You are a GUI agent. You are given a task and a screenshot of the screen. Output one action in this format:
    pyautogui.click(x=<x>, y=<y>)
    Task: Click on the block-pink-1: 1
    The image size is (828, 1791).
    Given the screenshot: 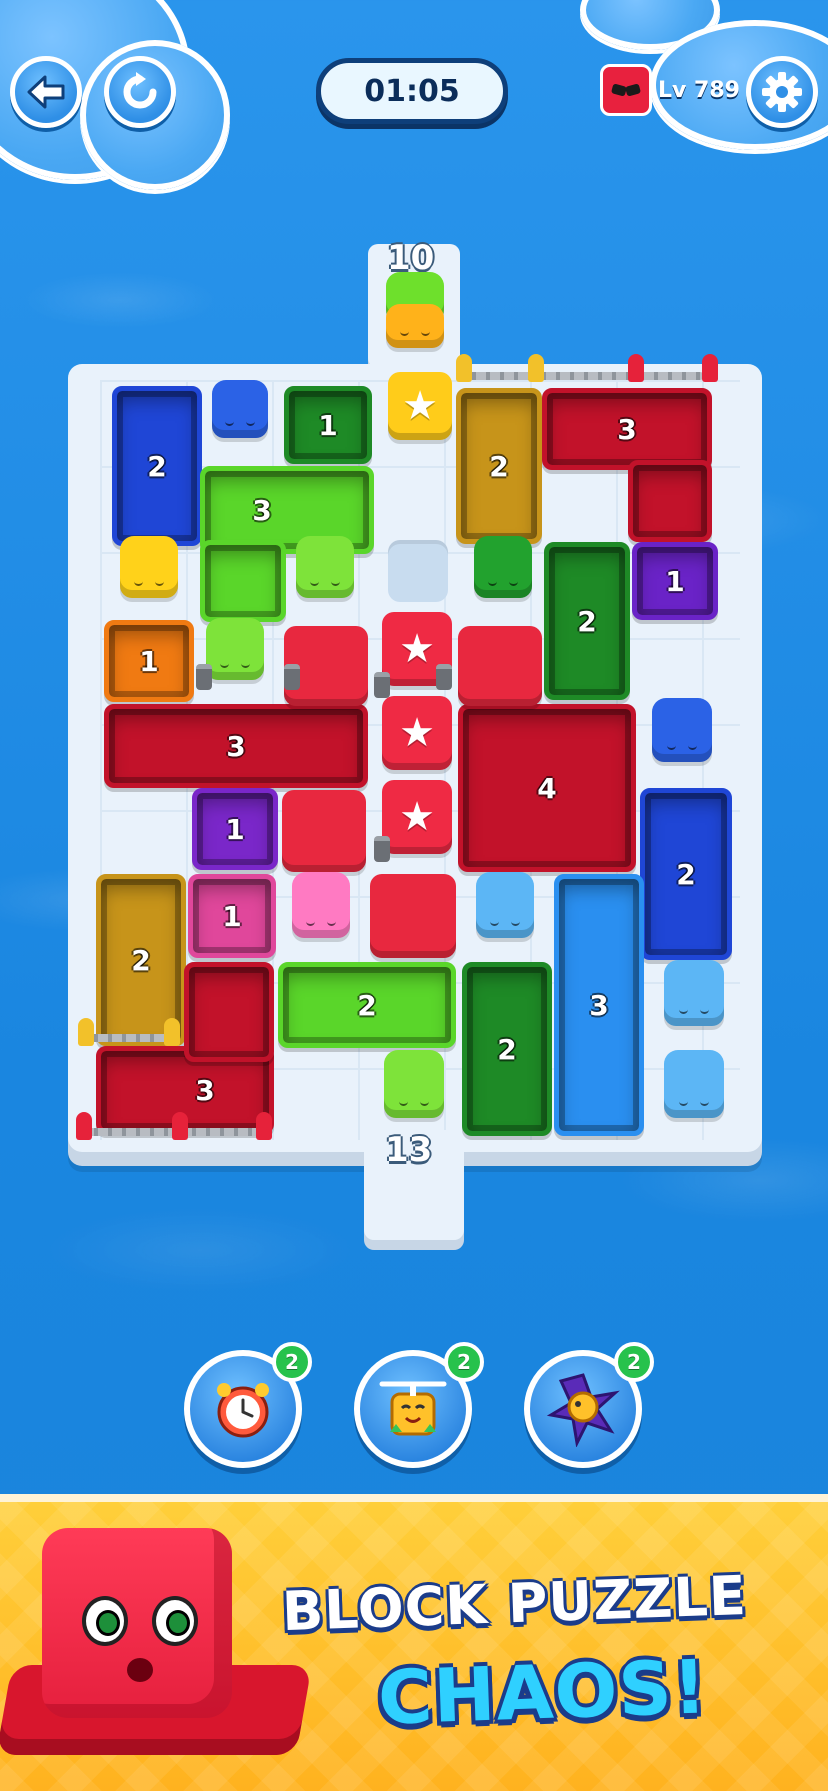 What is the action you would take?
    pyautogui.click(x=232, y=916)
    